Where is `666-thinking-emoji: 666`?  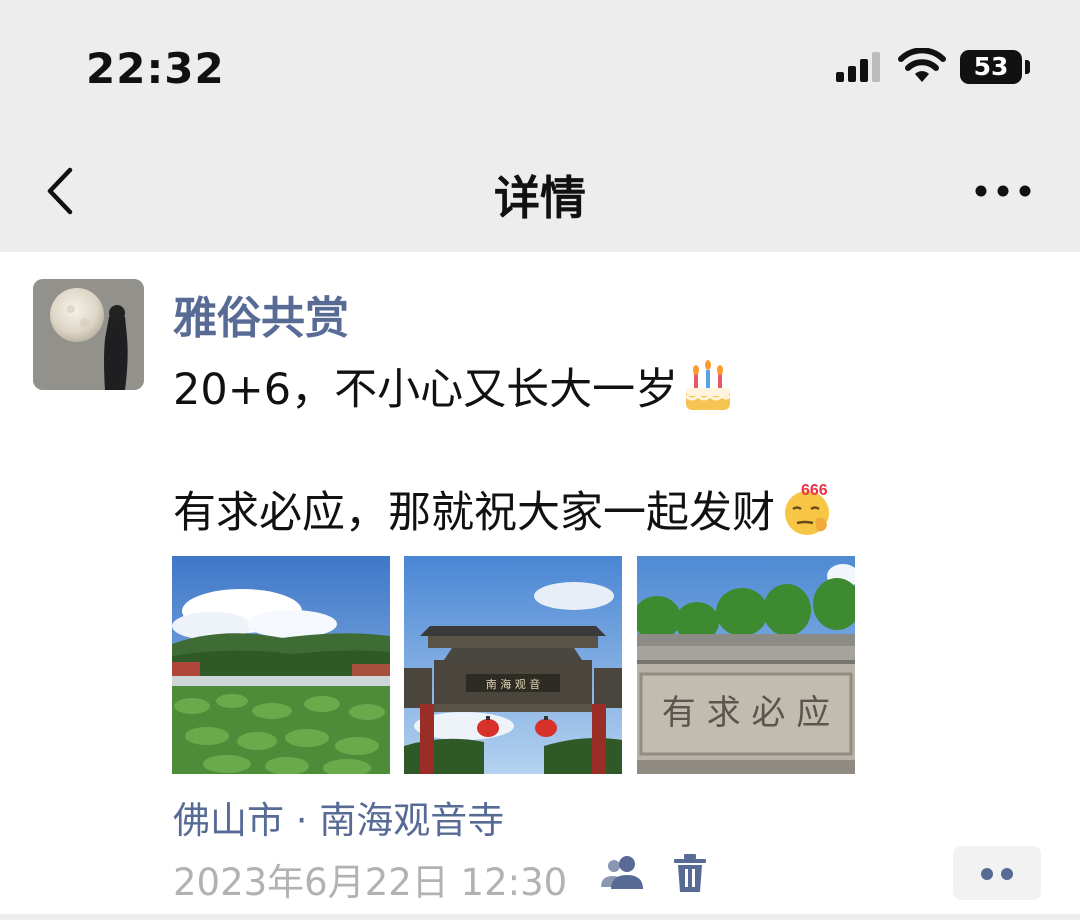
666-thinking-emoji: 666 is located at coordinates (807, 508).